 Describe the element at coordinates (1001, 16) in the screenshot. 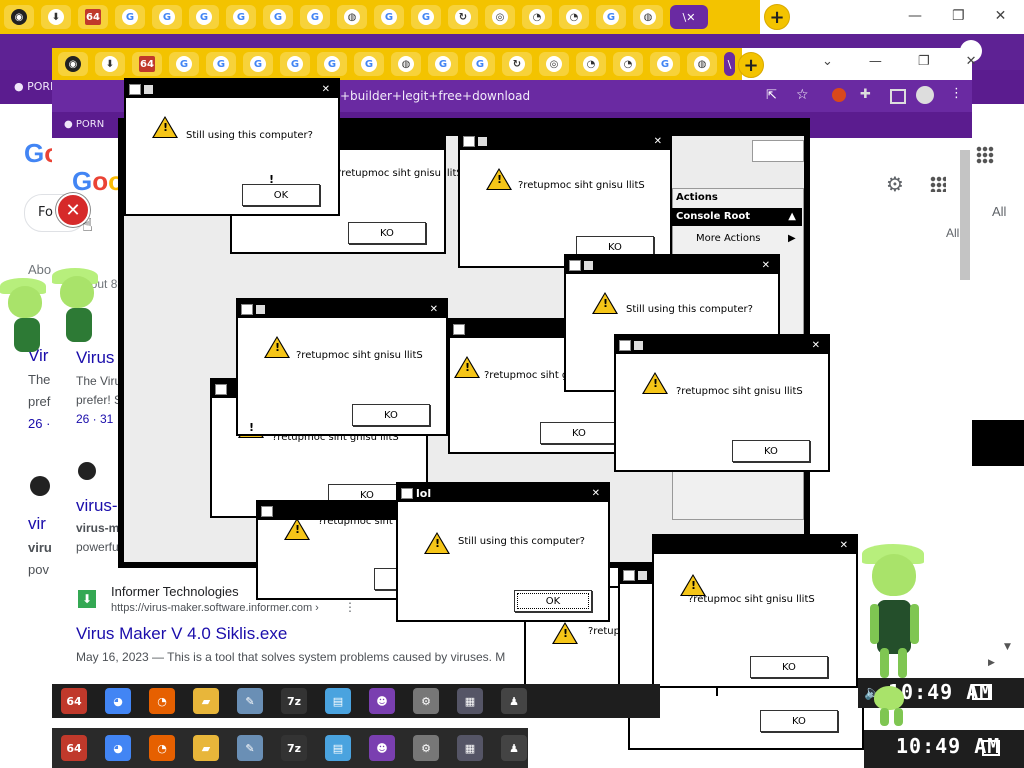

I see `close-icon: ✕` at that location.